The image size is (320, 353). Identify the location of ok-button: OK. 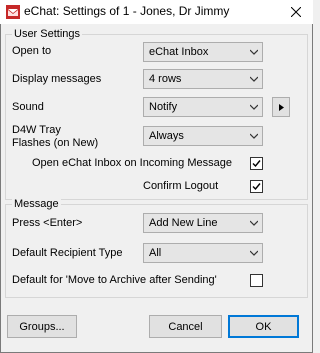
(263, 326).